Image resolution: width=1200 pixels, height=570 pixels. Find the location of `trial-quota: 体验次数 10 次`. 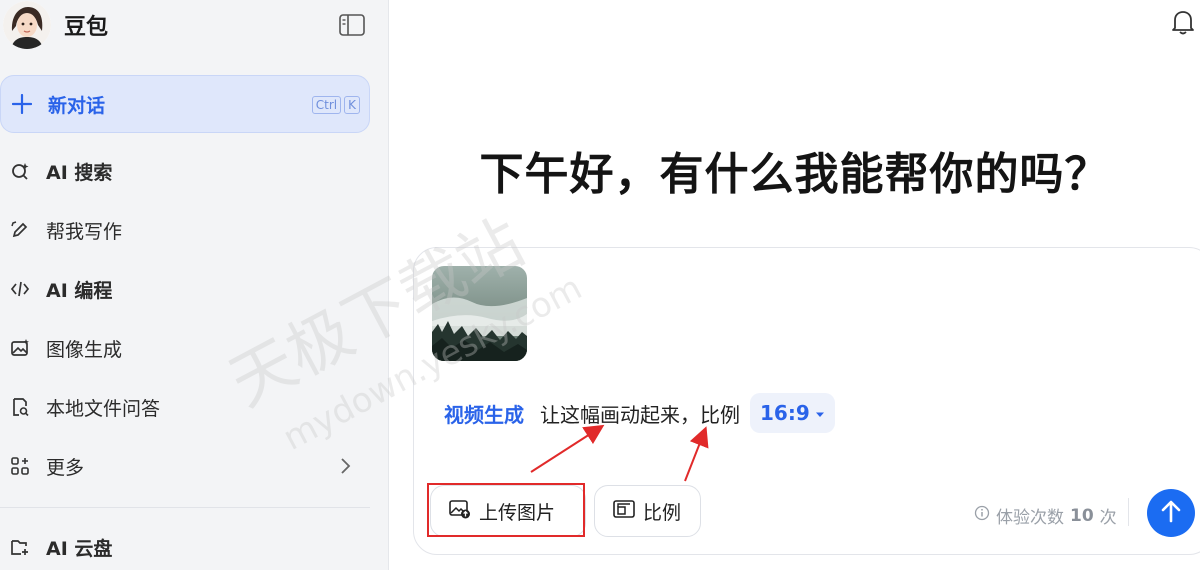

trial-quota: 体验次数 10 次 is located at coordinates (1045, 515).